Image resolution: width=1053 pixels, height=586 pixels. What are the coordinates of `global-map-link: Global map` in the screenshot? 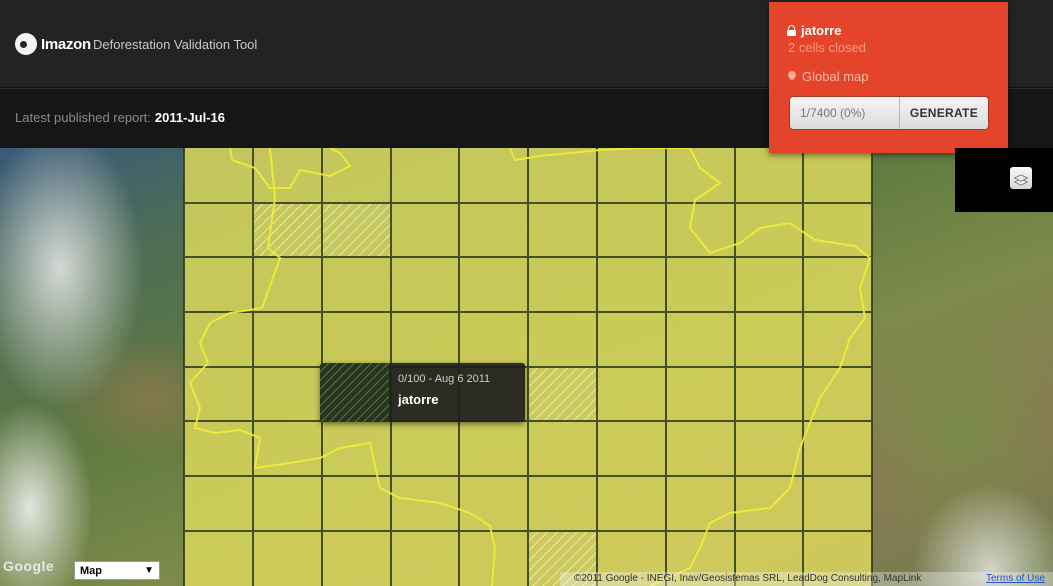 It's located at (828, 76).